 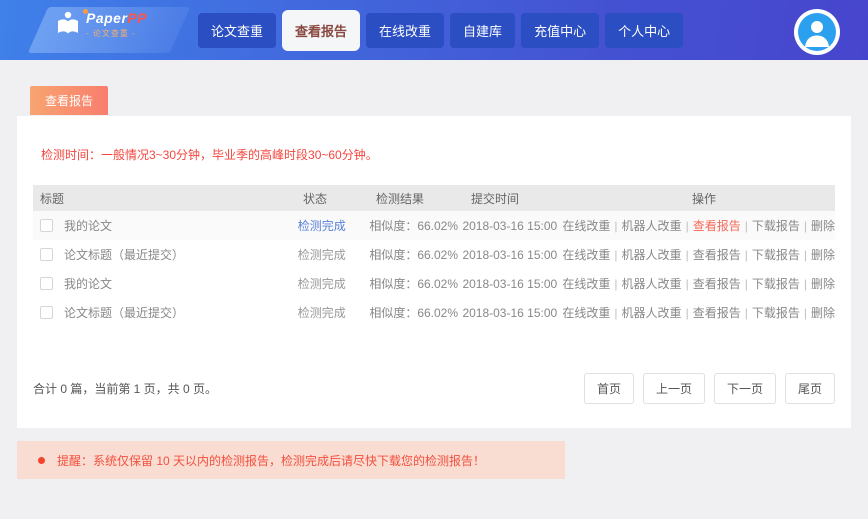 What do you see at coordinates (809, 388) in the screenshot?
I see `last-page-button: 尾页` at bounding box center [809, 388].